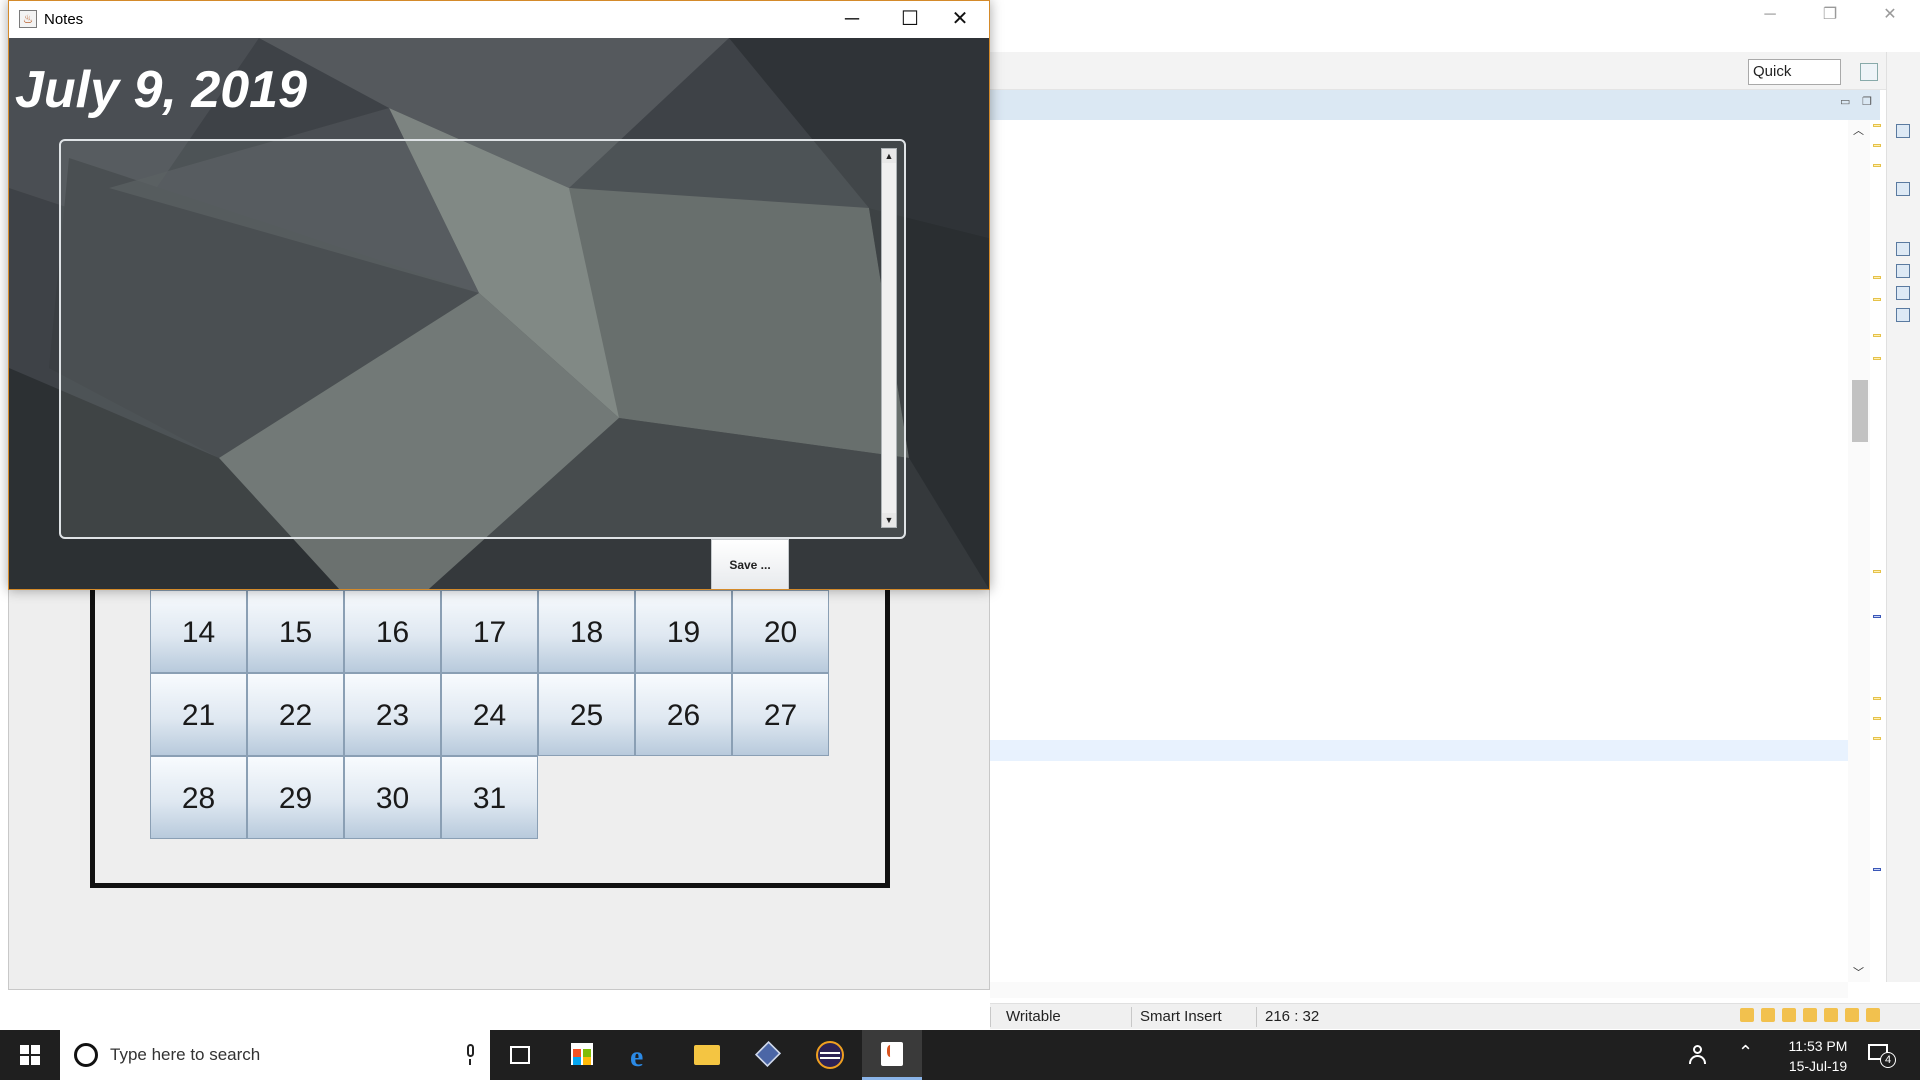 This screenshot has width=1920, height=1080. I want to click on declaration-view-icon, so click(1903, 293).